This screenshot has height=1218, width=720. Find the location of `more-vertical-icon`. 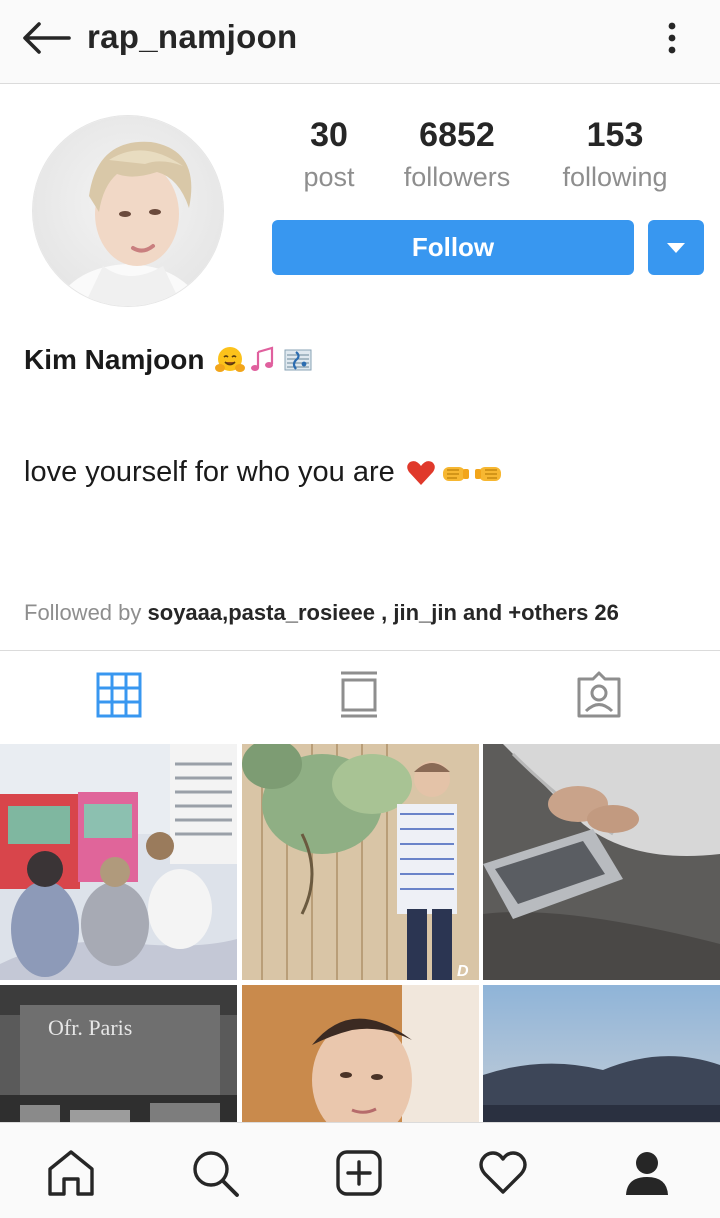

more-vertical-icon is located at coordinates (672, 38).